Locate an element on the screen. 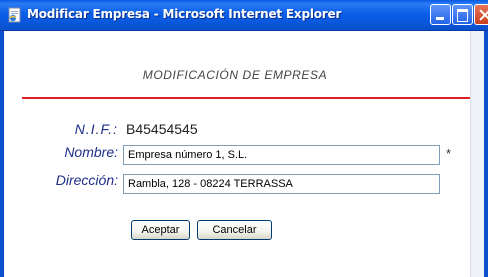 The image size is (488, 277). title-divider is located at coordinates (246, 98).